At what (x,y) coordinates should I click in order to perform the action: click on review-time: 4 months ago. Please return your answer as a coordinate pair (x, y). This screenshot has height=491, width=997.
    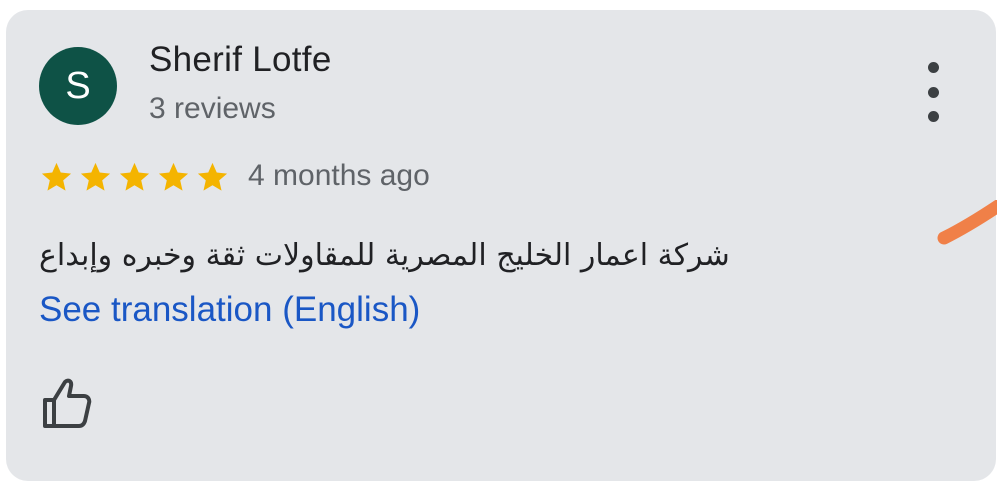
    Looking at the image, I should click on (339, 175).